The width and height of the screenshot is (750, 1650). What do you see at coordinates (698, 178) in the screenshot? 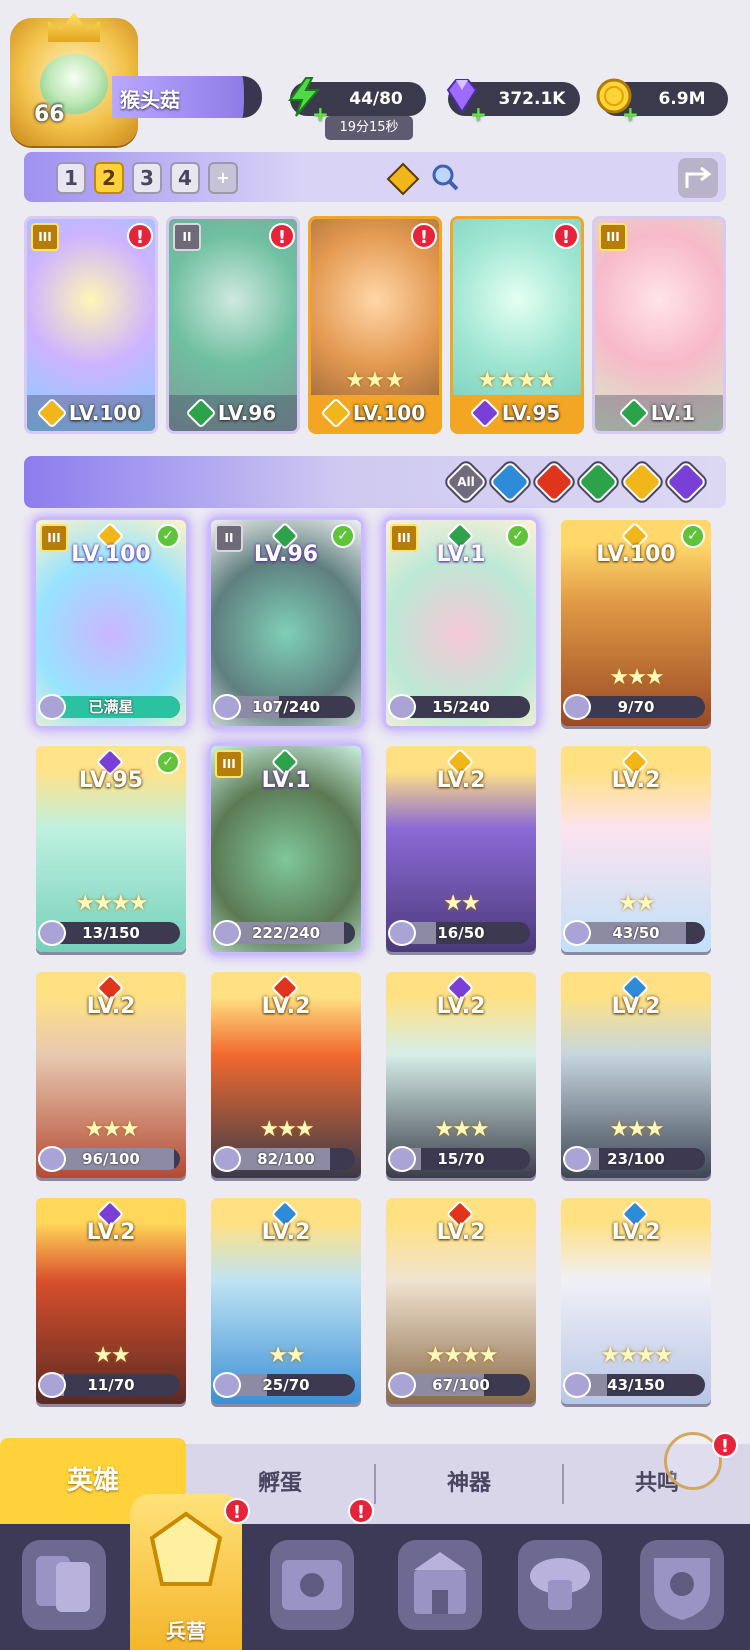
I see `share-icon` at bounding box center [698, 178].